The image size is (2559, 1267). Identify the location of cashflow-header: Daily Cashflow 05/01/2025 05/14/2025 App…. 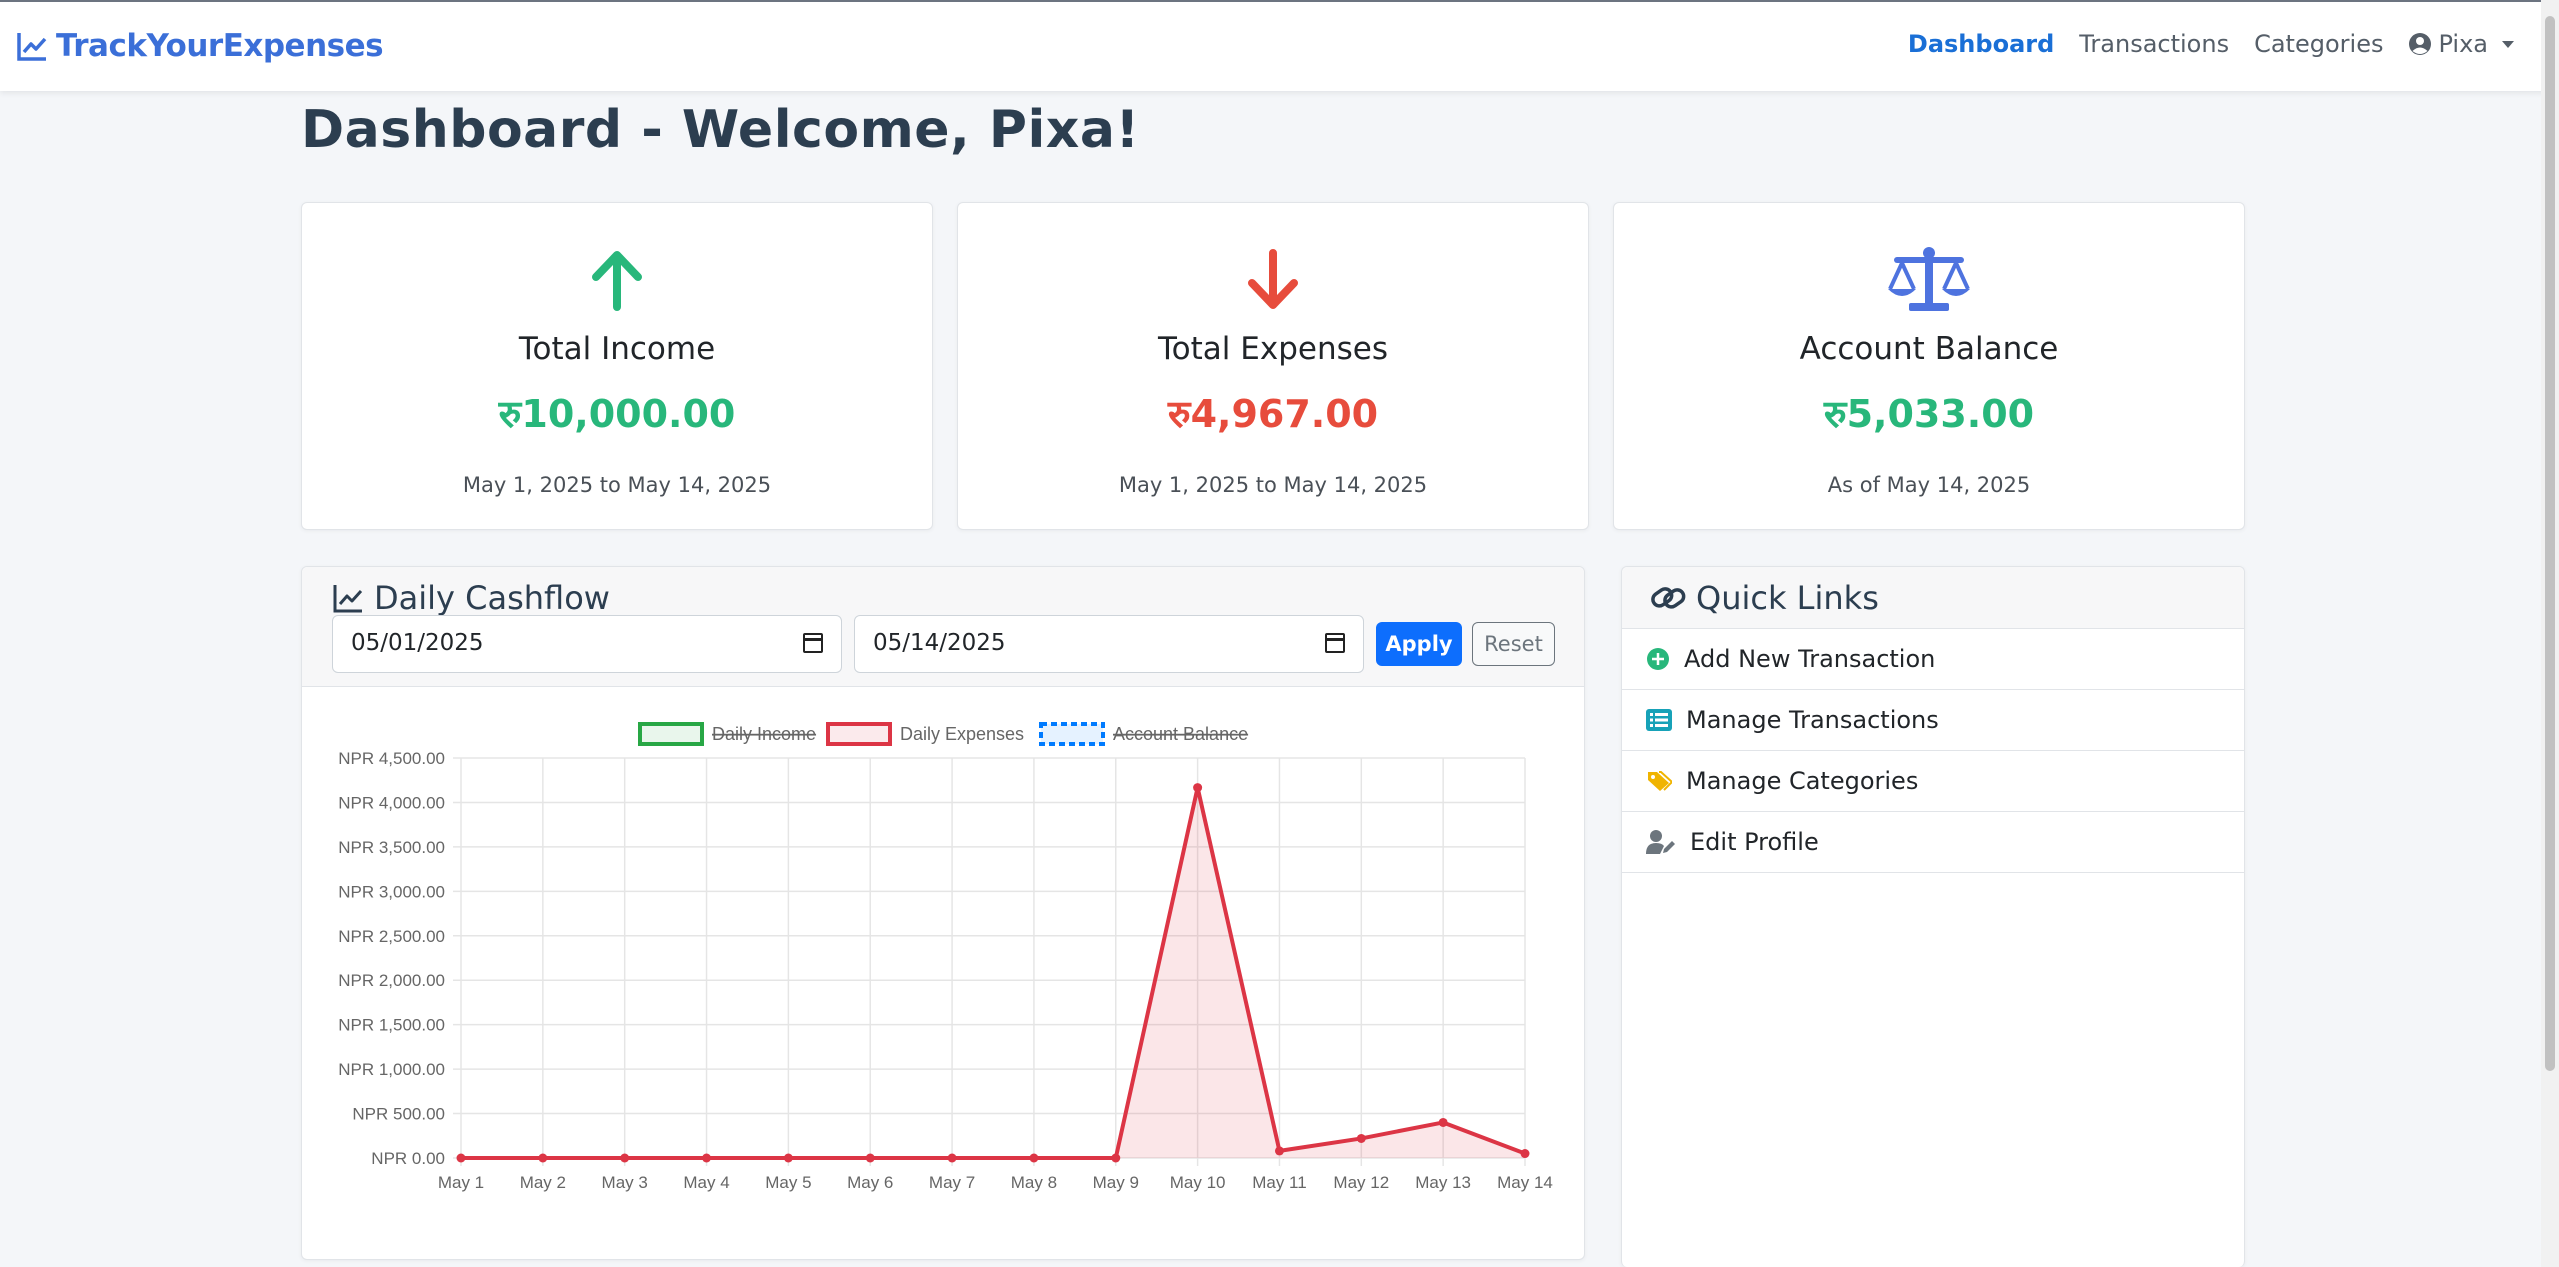
(943, 627).